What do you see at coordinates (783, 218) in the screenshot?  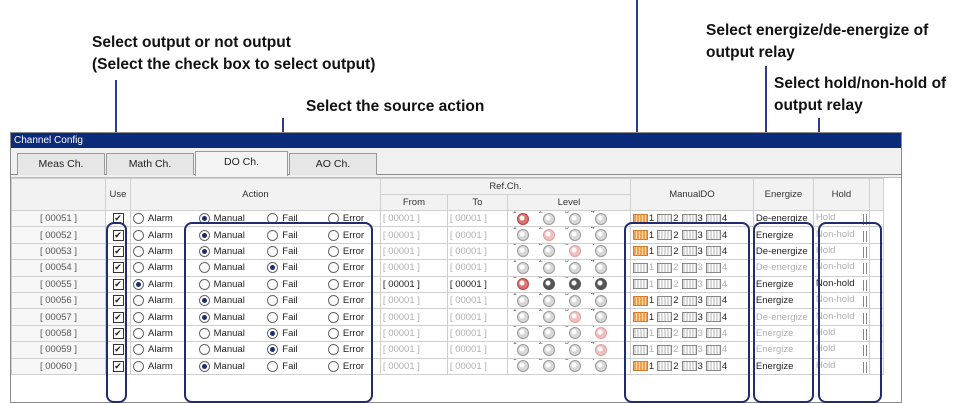 I see `energize-cell: De-energize` at bounding box center [783, 218].